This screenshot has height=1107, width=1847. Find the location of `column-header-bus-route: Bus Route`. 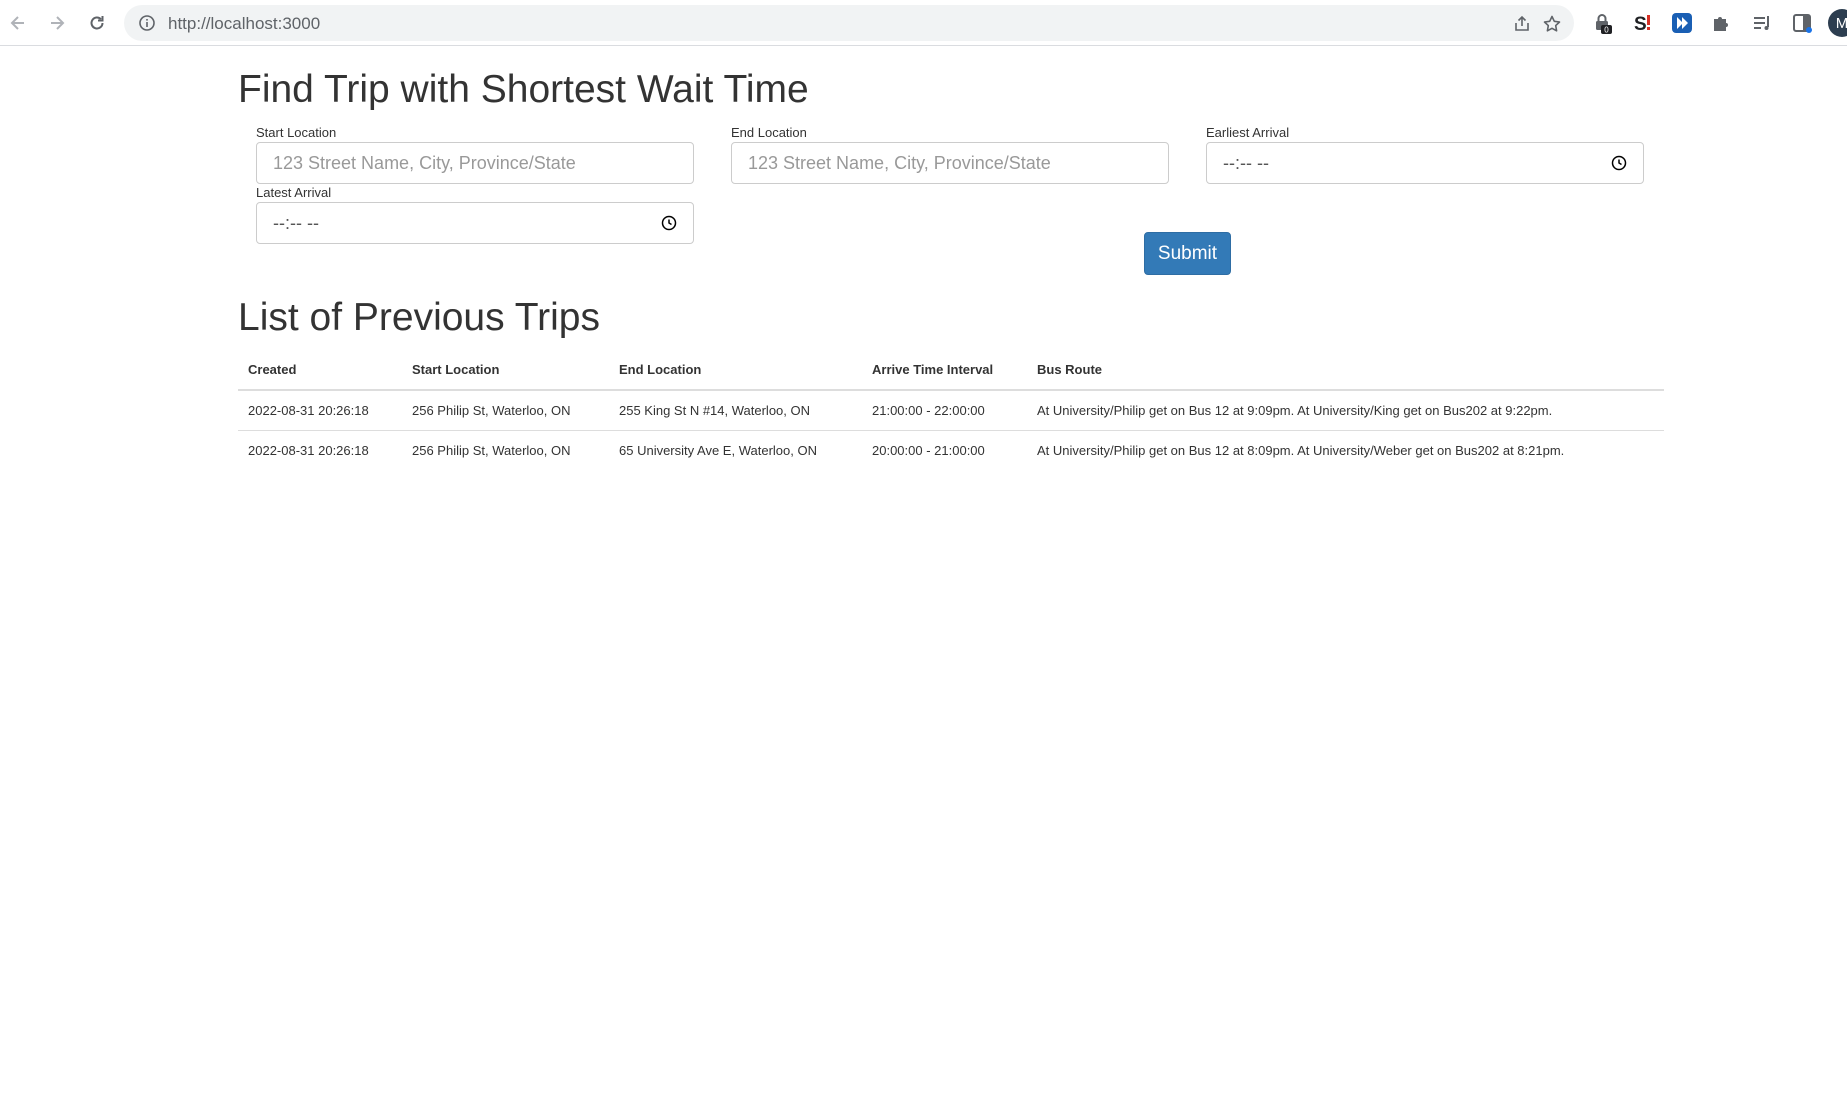

column-header-bus-route: Bus Route is located at coordinates (1345, 370).